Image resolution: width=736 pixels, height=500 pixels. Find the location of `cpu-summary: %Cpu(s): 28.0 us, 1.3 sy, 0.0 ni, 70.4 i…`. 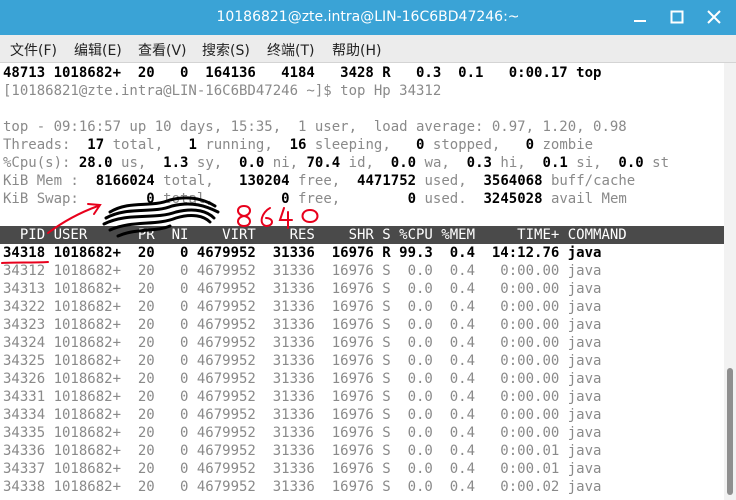

cpu-summary: %Cpu(s): 28.0 us, 1.3 sy, 0.0 ni, 70.4 i… is located at coordinates (336, 163).